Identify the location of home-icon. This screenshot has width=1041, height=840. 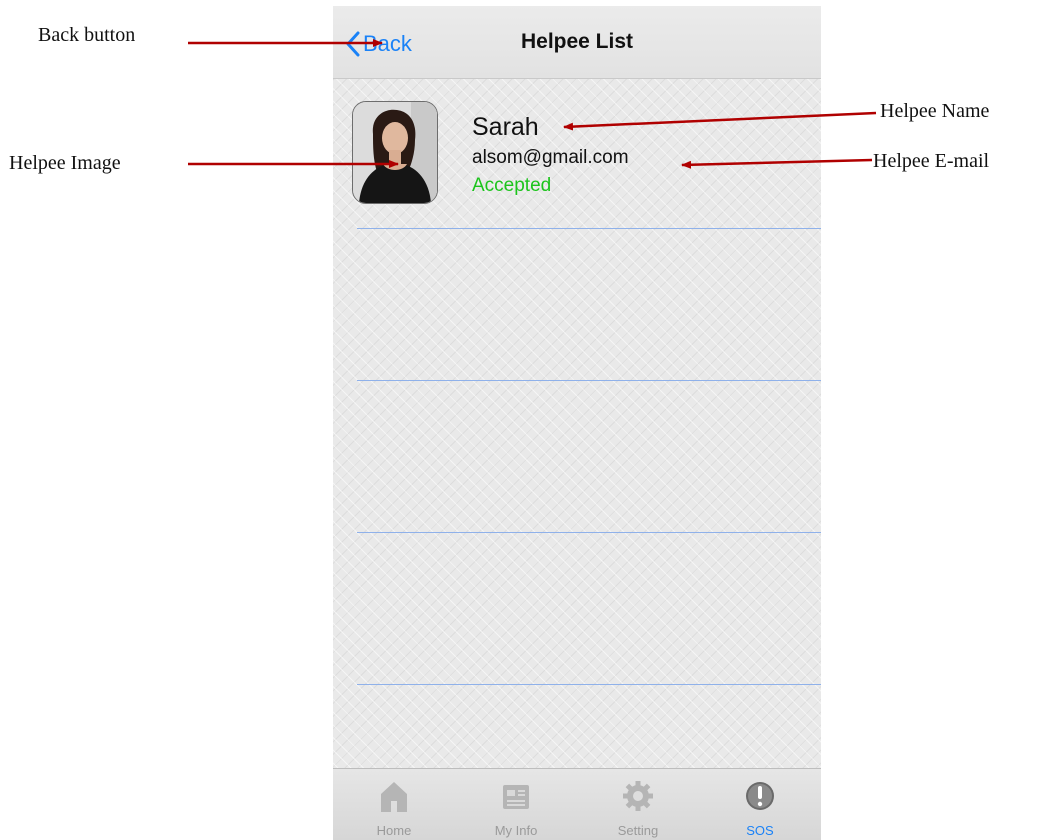
(394, 797).